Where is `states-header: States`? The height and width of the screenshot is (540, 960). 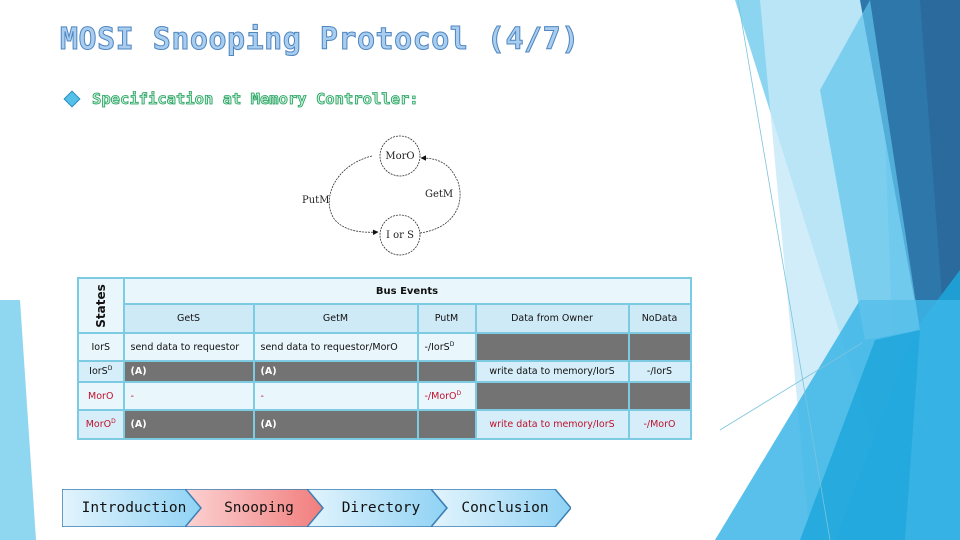
states-header: States is located at coordinates (100, 305).